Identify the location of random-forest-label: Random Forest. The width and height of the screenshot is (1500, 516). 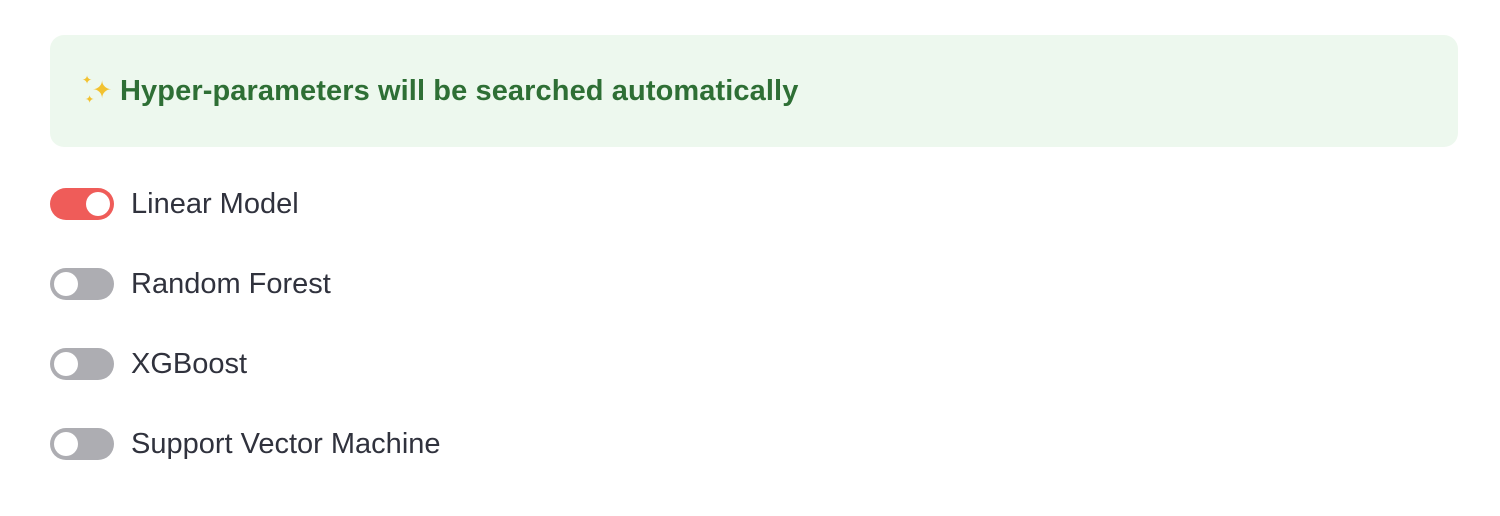
(231, 283).